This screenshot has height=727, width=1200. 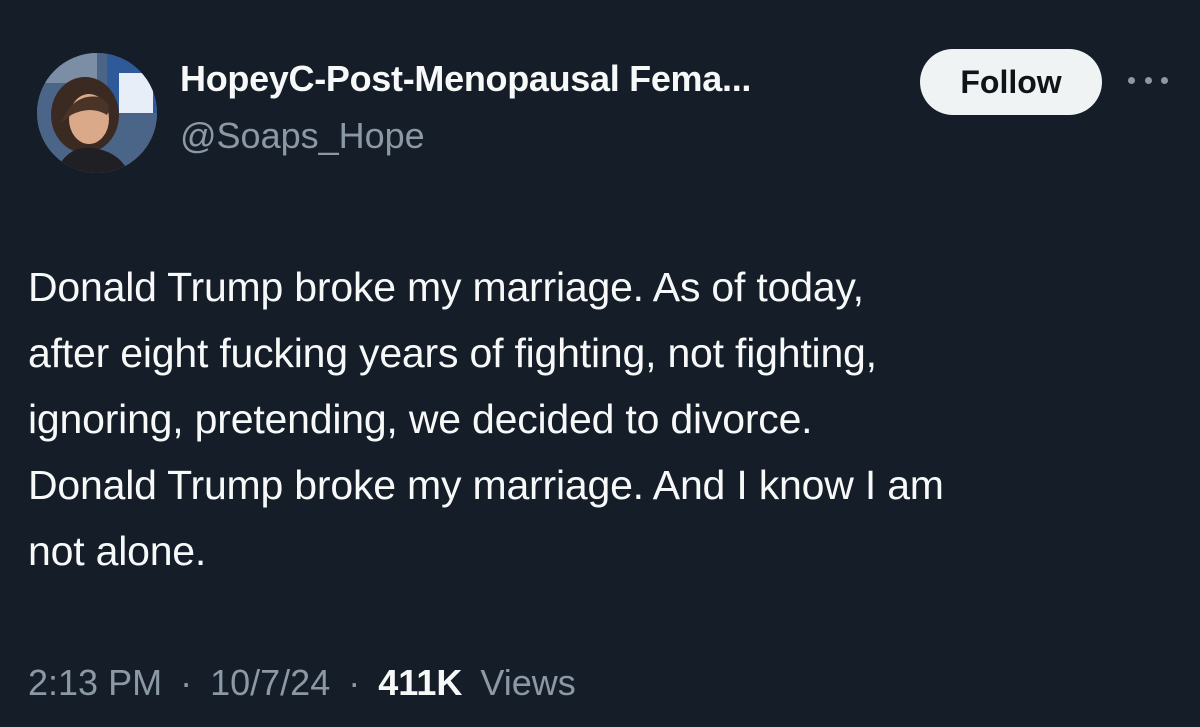 I want to click on more-horizontal-icon, so click(x=1148, y=80).